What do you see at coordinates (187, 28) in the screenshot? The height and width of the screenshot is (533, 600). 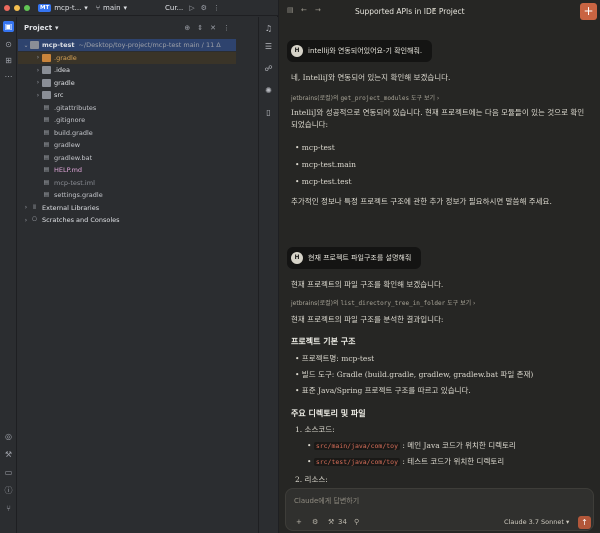 I see `locate-icon: ⊕` at bounding box center [187, 28].